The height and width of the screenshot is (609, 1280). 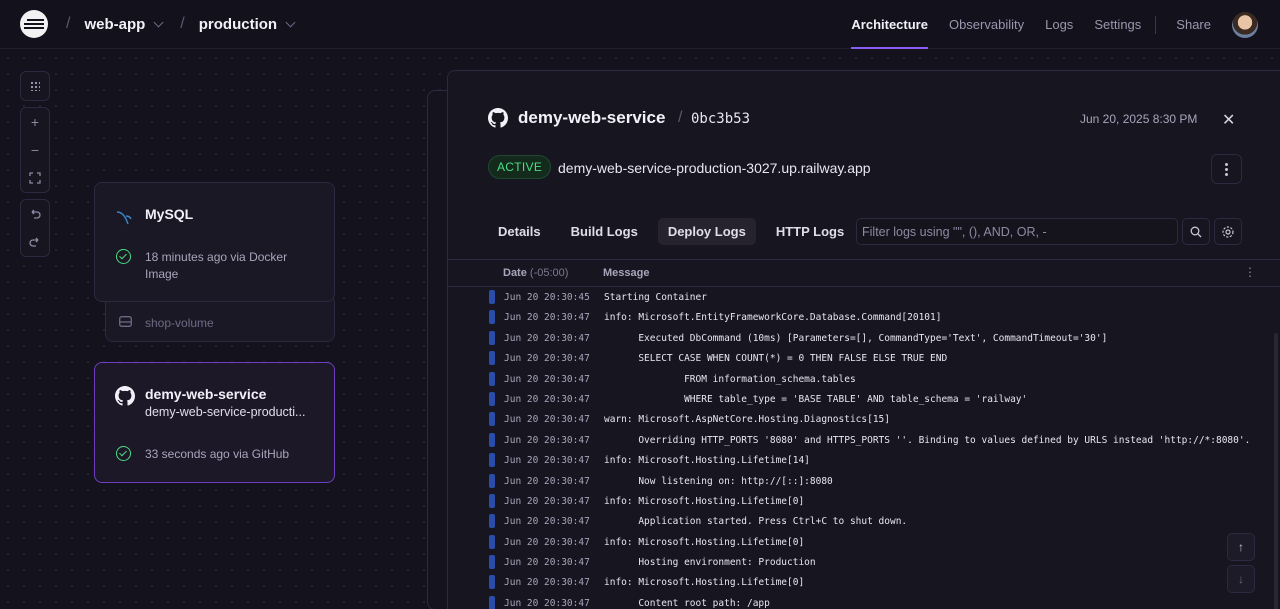 I want to click on history-controls, so click(x=35, y=228).